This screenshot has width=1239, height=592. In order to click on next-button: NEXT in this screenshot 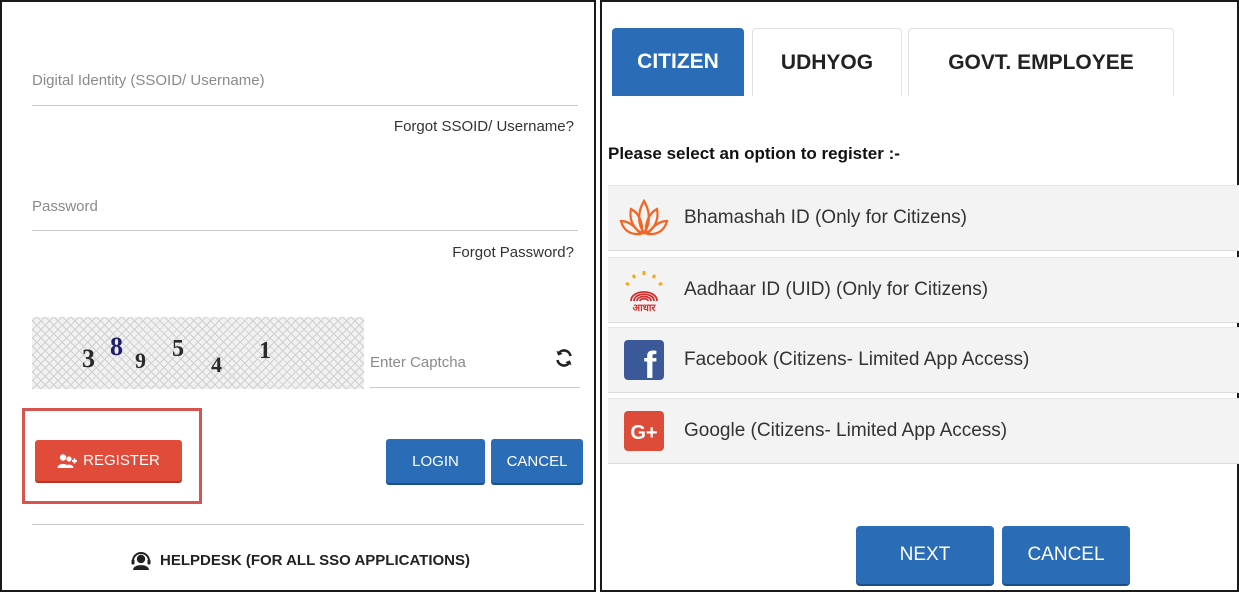, I will do `click(925, 555)`.